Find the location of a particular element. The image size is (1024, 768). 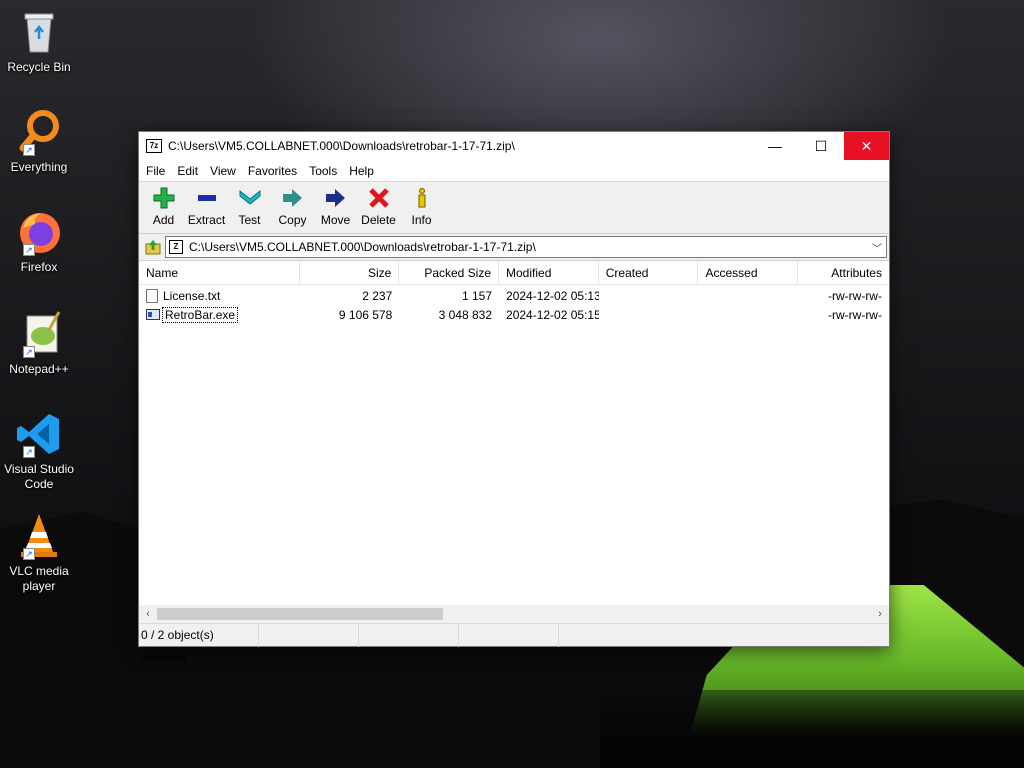

add-label: Add is located at coordinates (163, 220).